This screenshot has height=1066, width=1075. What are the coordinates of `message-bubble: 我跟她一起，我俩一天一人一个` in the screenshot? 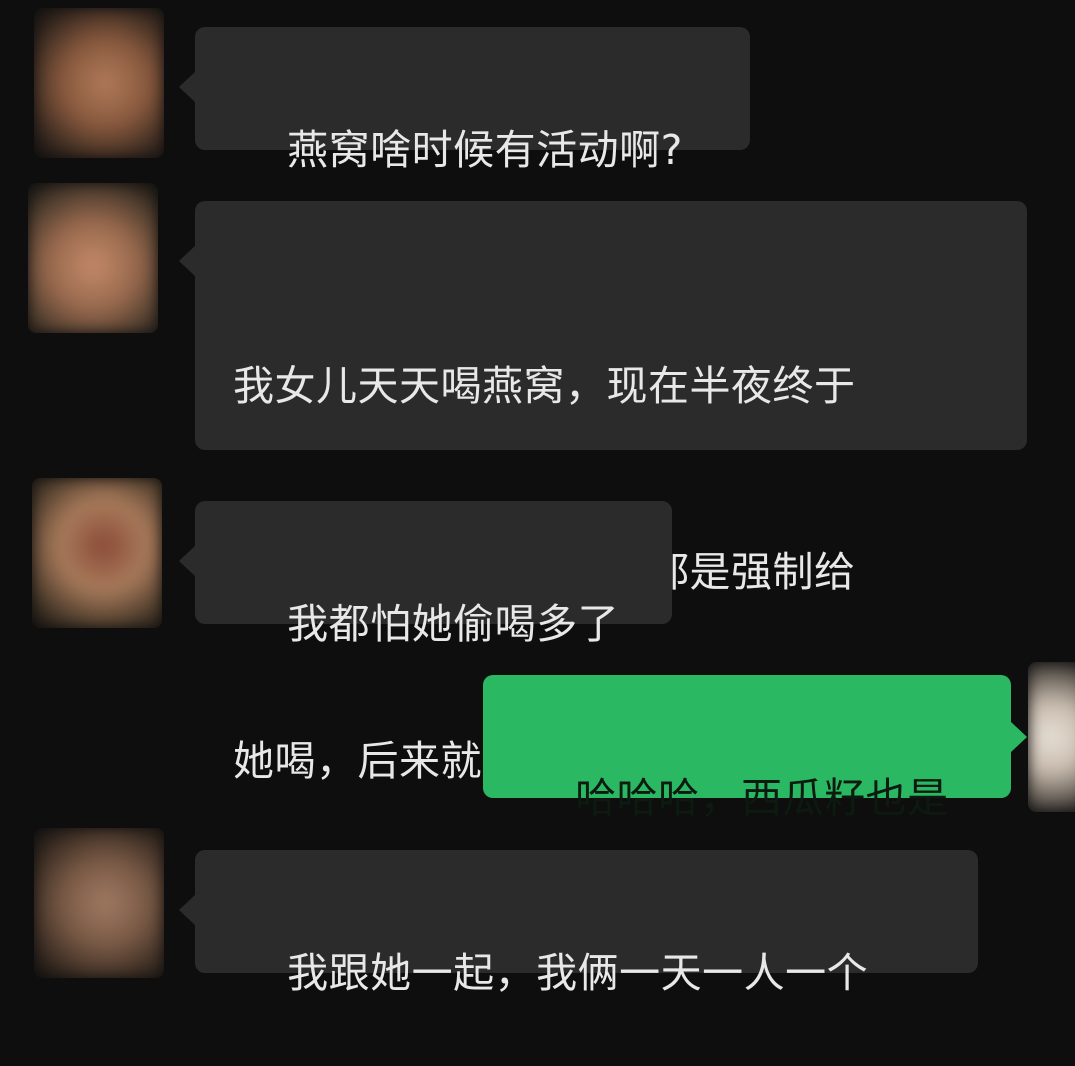 It's located at (578, 923).